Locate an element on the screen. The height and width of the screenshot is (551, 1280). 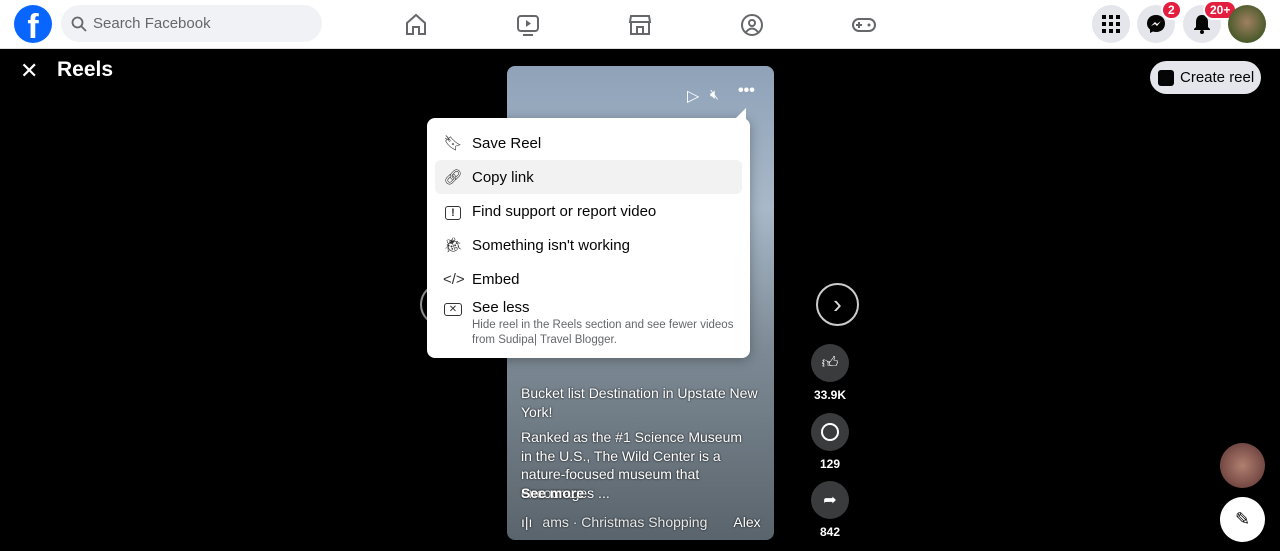
next-reel-button: › is located at coordinates (837, 304).